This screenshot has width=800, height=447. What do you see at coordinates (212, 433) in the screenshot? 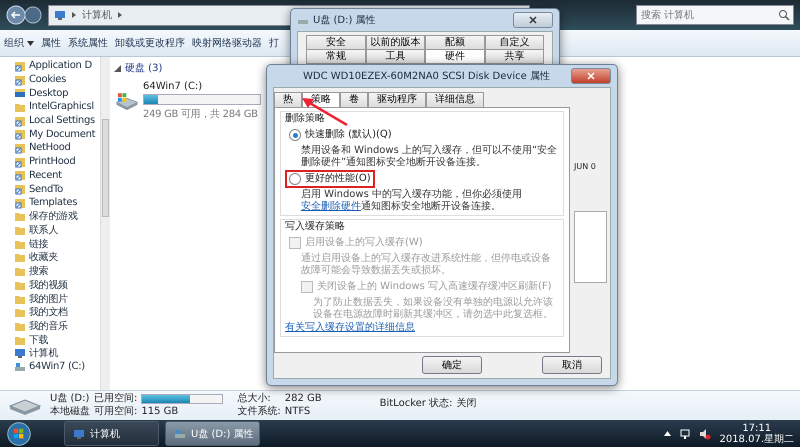
I see `taskbar-button: U盘 (D:) 属性` at bounding box center [212, 433].